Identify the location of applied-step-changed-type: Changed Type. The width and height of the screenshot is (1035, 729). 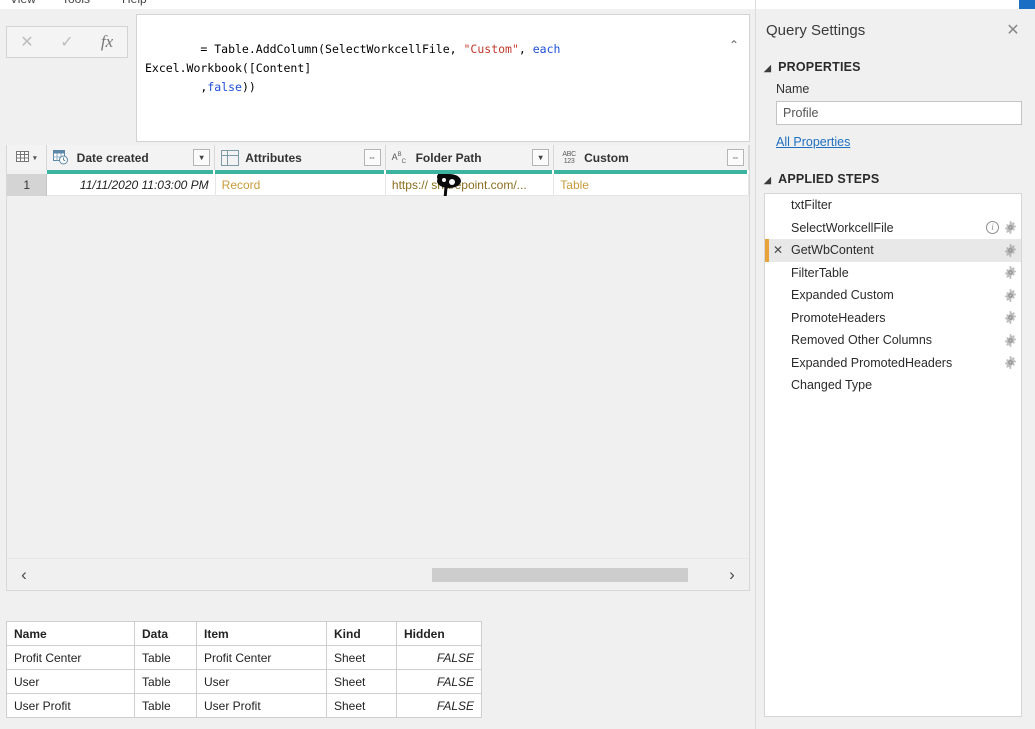
(893, 385).